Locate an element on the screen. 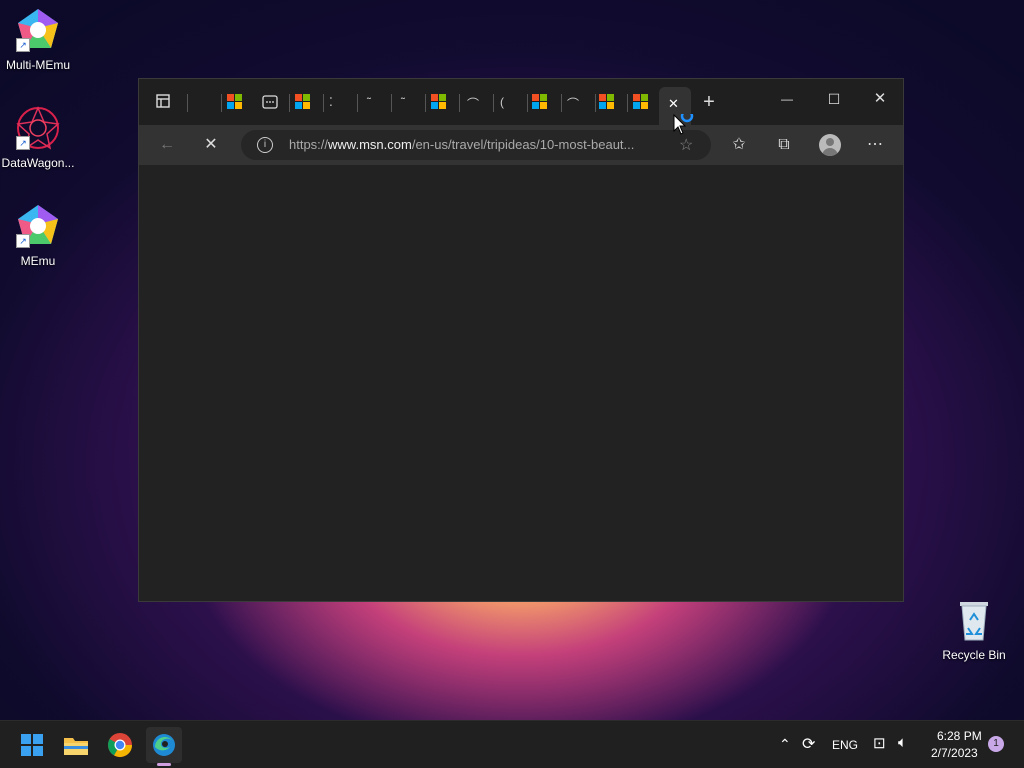 This screenshot has width=1024, height=768. edge-icon is located at coordinates (164, 746).